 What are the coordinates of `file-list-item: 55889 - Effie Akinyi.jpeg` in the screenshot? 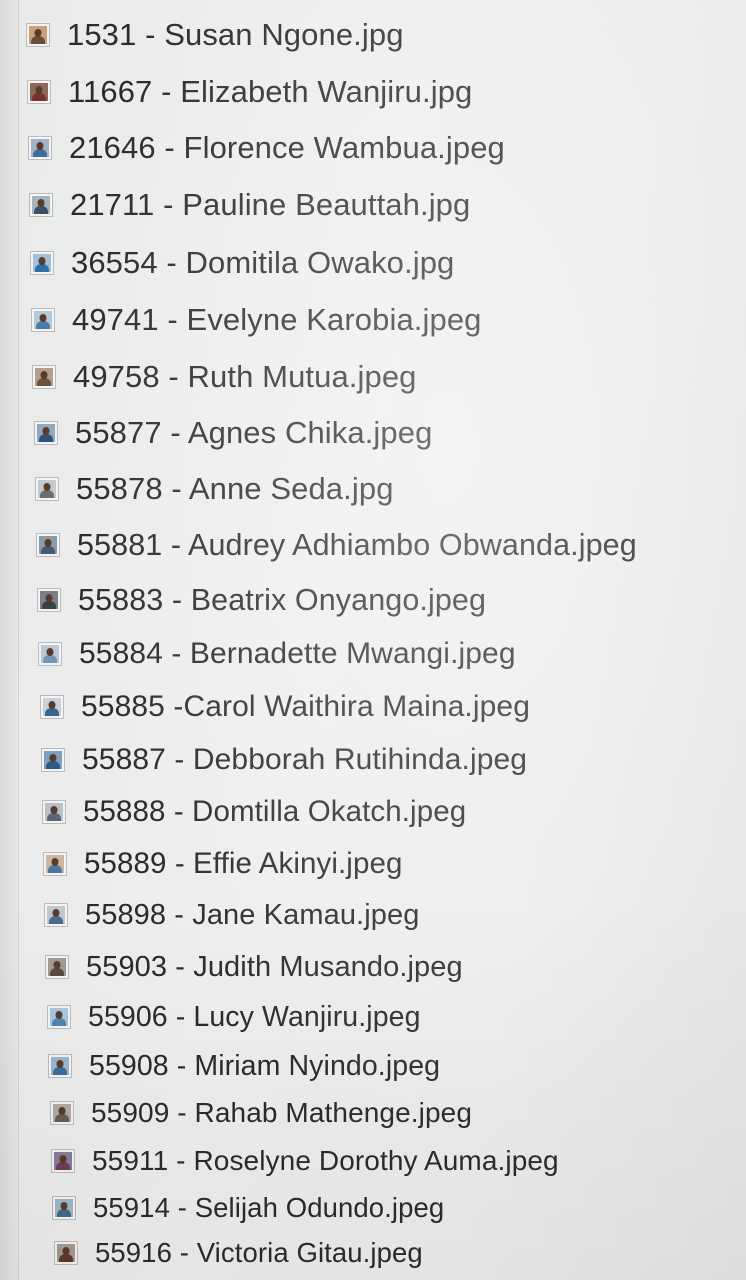 It's located at (222, 864).